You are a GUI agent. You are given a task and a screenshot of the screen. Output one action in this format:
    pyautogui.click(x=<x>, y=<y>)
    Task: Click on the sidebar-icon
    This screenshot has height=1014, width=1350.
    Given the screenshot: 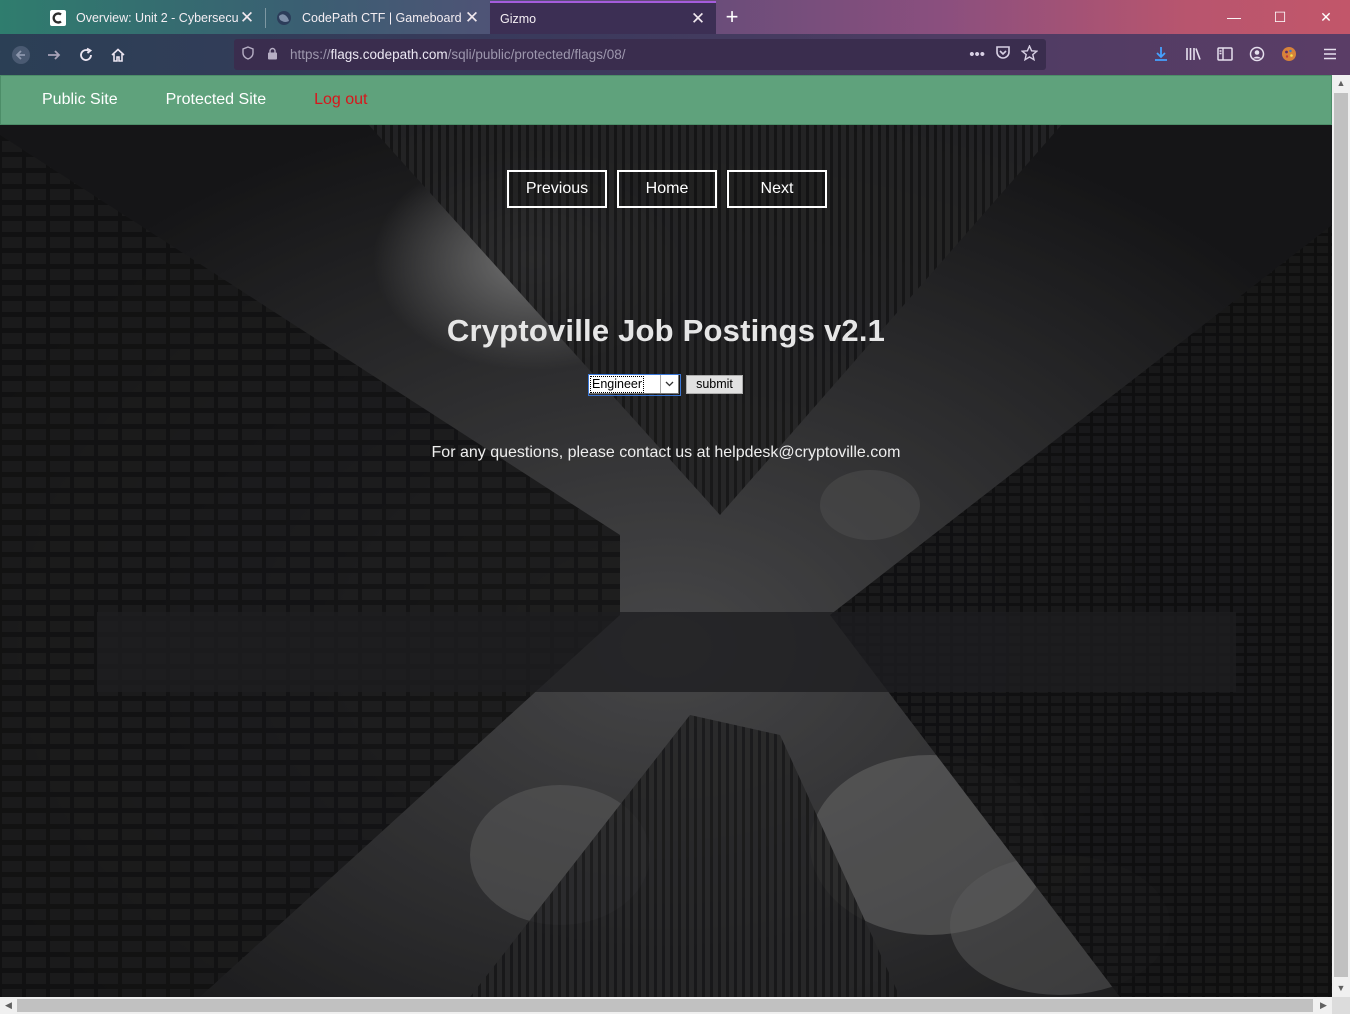 What is the action you would take?
    pyautogui.click(x=1225, y=54)
    